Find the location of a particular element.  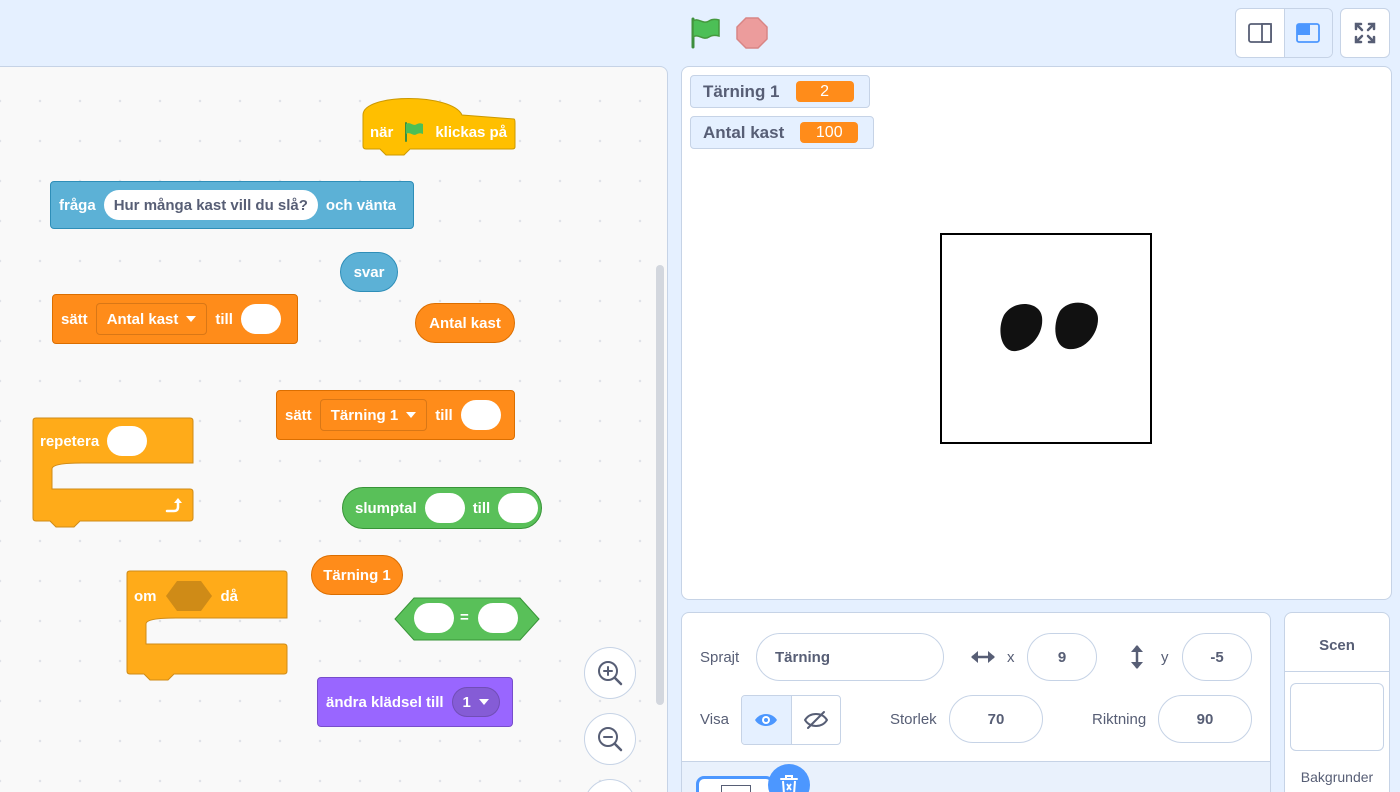

variable-monitor-tarning-1: Tärning 1 2 is located at coordinates (780, 91).